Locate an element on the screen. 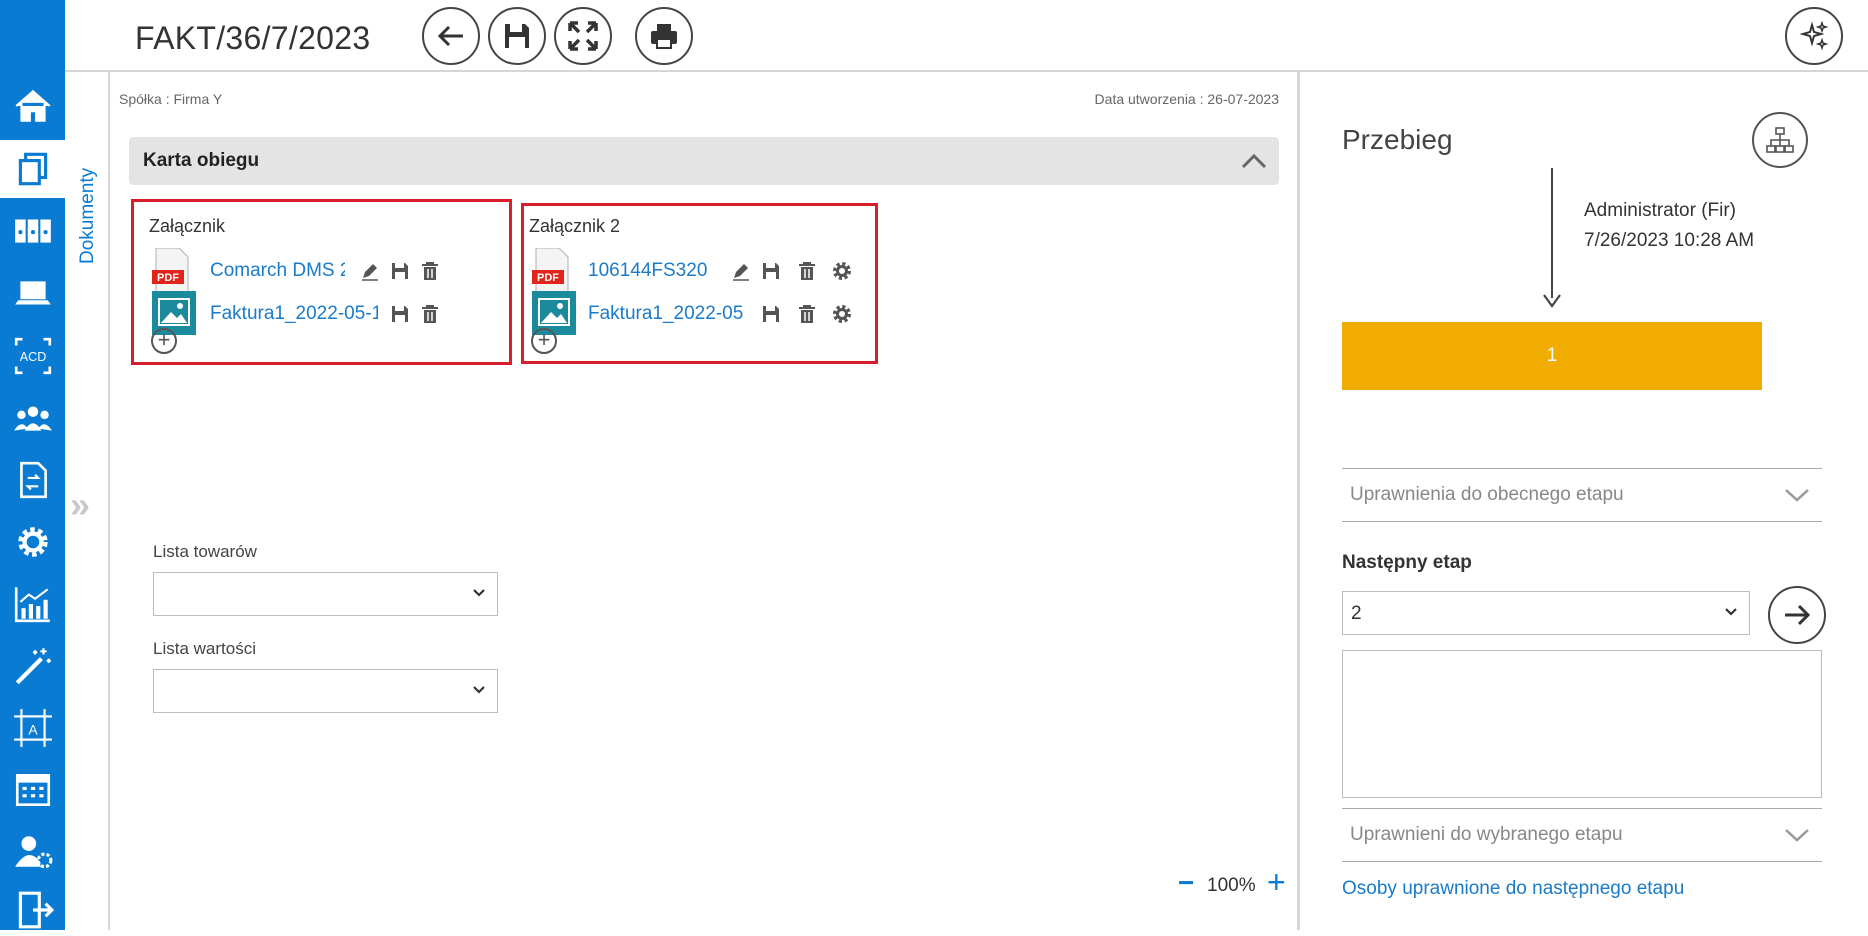  arrow-right-icon is located at coordinates (1798, 615).